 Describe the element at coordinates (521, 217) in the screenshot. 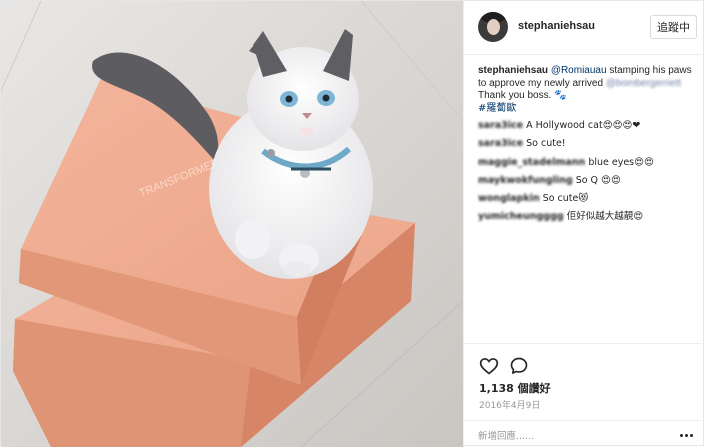

I see `comment-username: yumicheungggg` at that location.